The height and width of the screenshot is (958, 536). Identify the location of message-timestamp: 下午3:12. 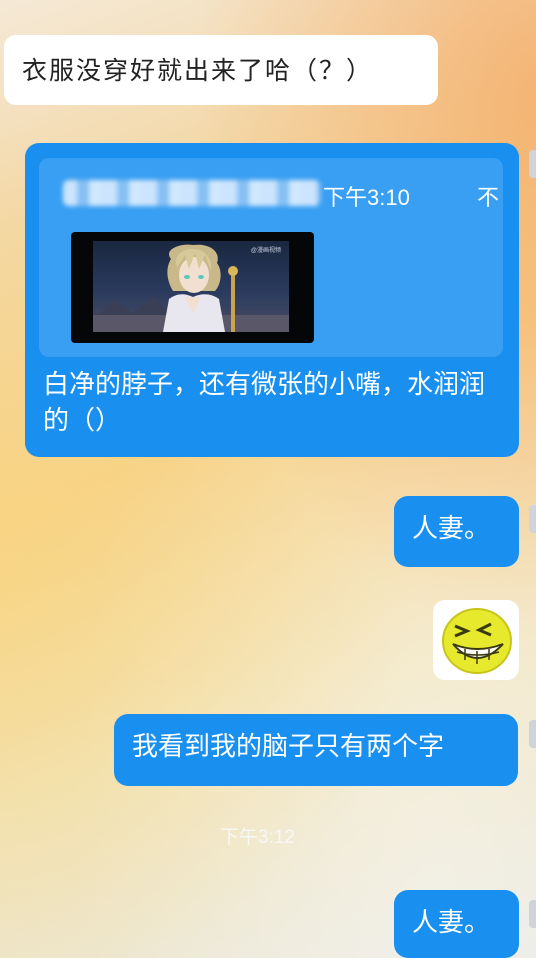
(257, 837).